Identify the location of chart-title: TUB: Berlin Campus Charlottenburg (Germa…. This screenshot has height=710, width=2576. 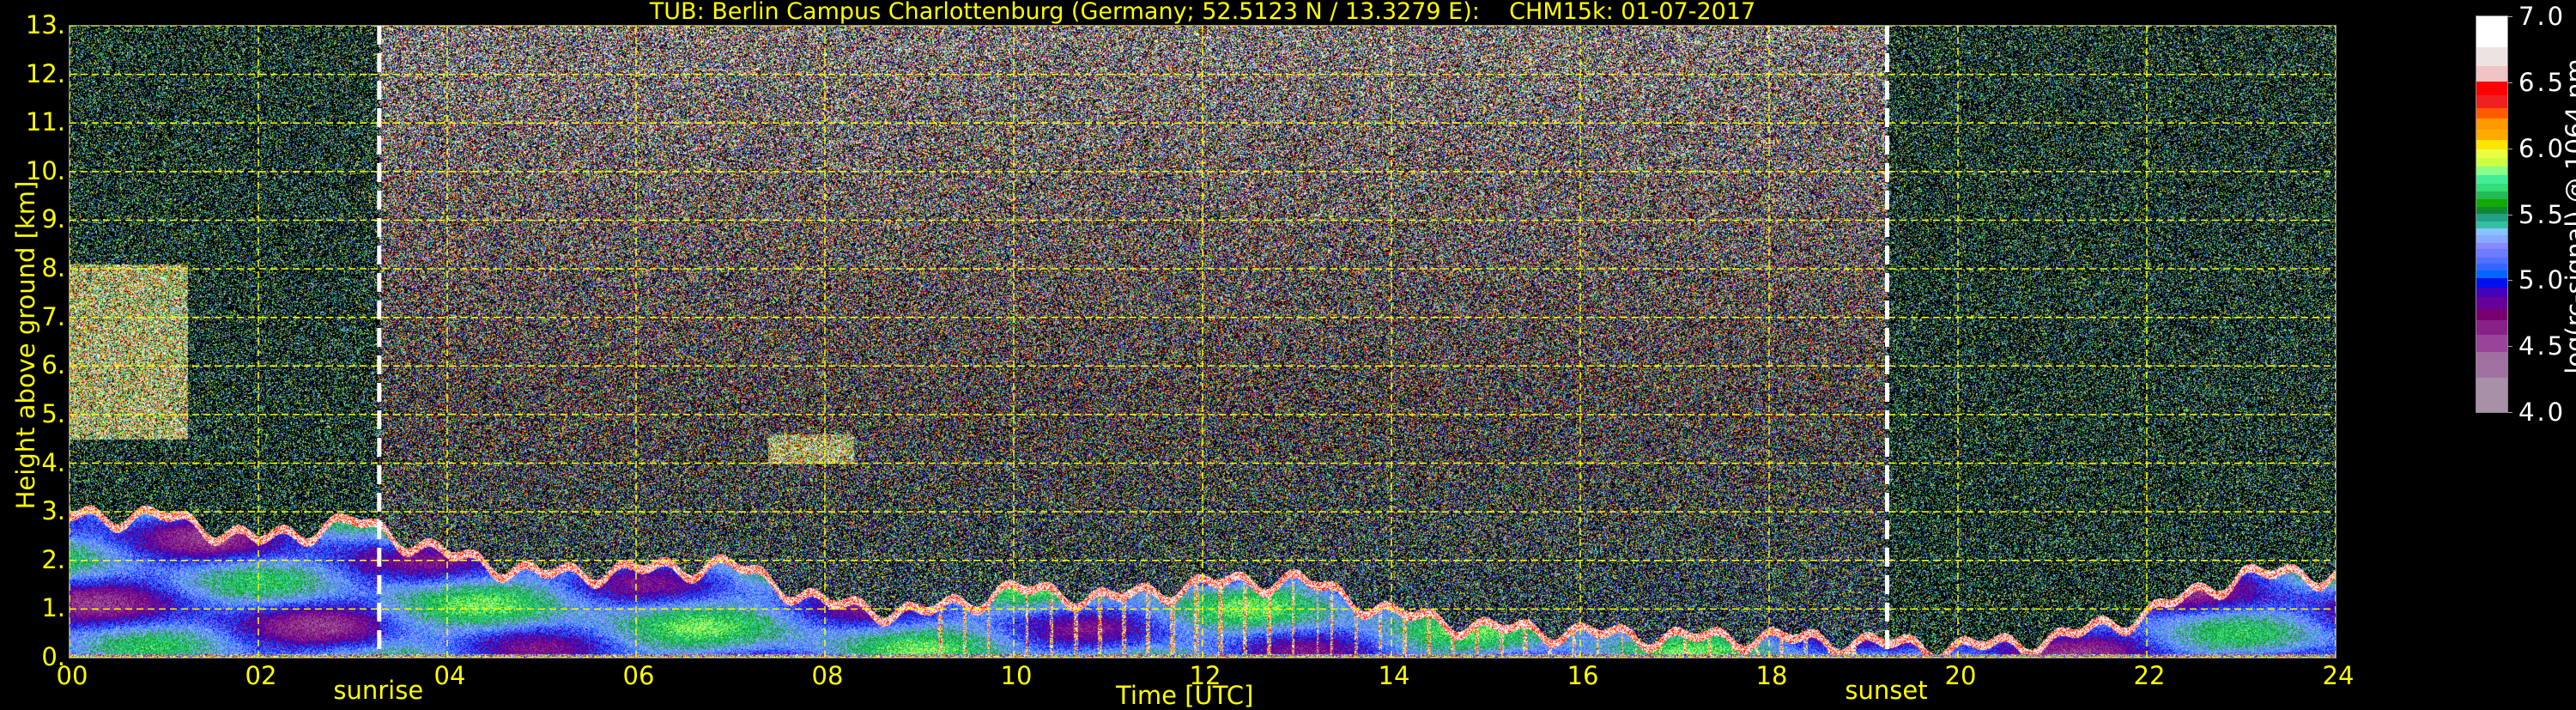
(1202, 12).